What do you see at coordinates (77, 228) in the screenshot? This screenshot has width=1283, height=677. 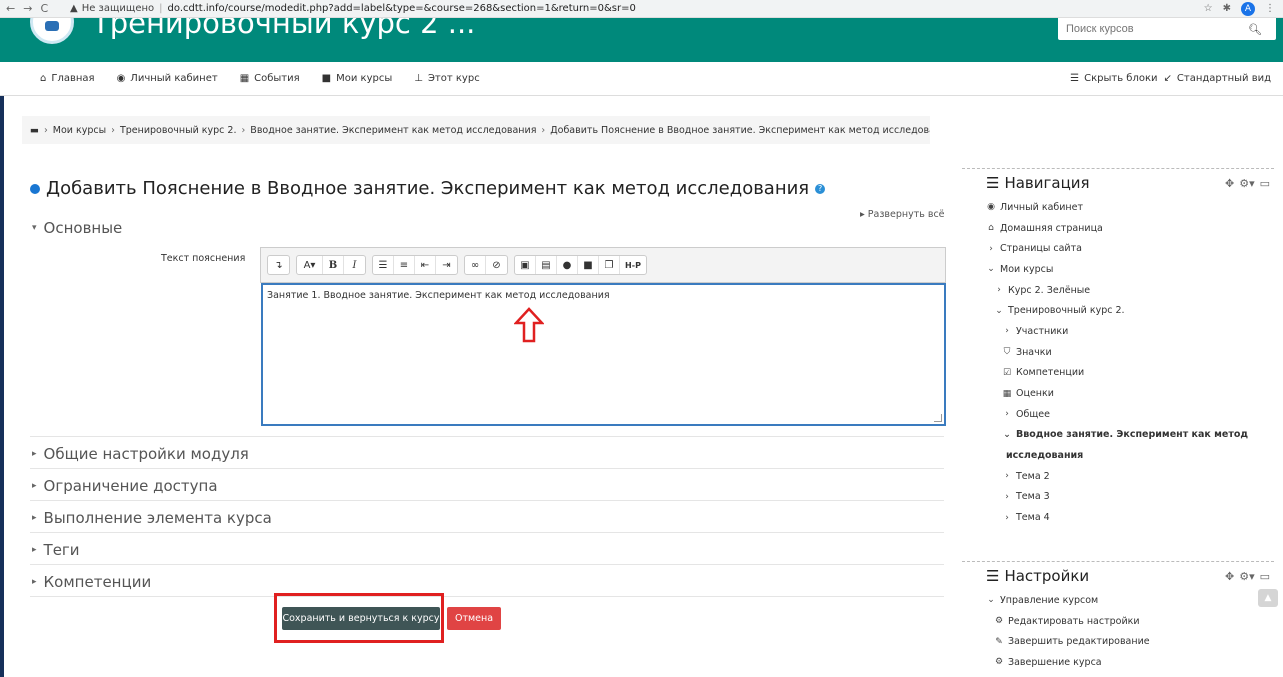 I see `section-general: ▾ Основные` at bounding box center [77, 228].